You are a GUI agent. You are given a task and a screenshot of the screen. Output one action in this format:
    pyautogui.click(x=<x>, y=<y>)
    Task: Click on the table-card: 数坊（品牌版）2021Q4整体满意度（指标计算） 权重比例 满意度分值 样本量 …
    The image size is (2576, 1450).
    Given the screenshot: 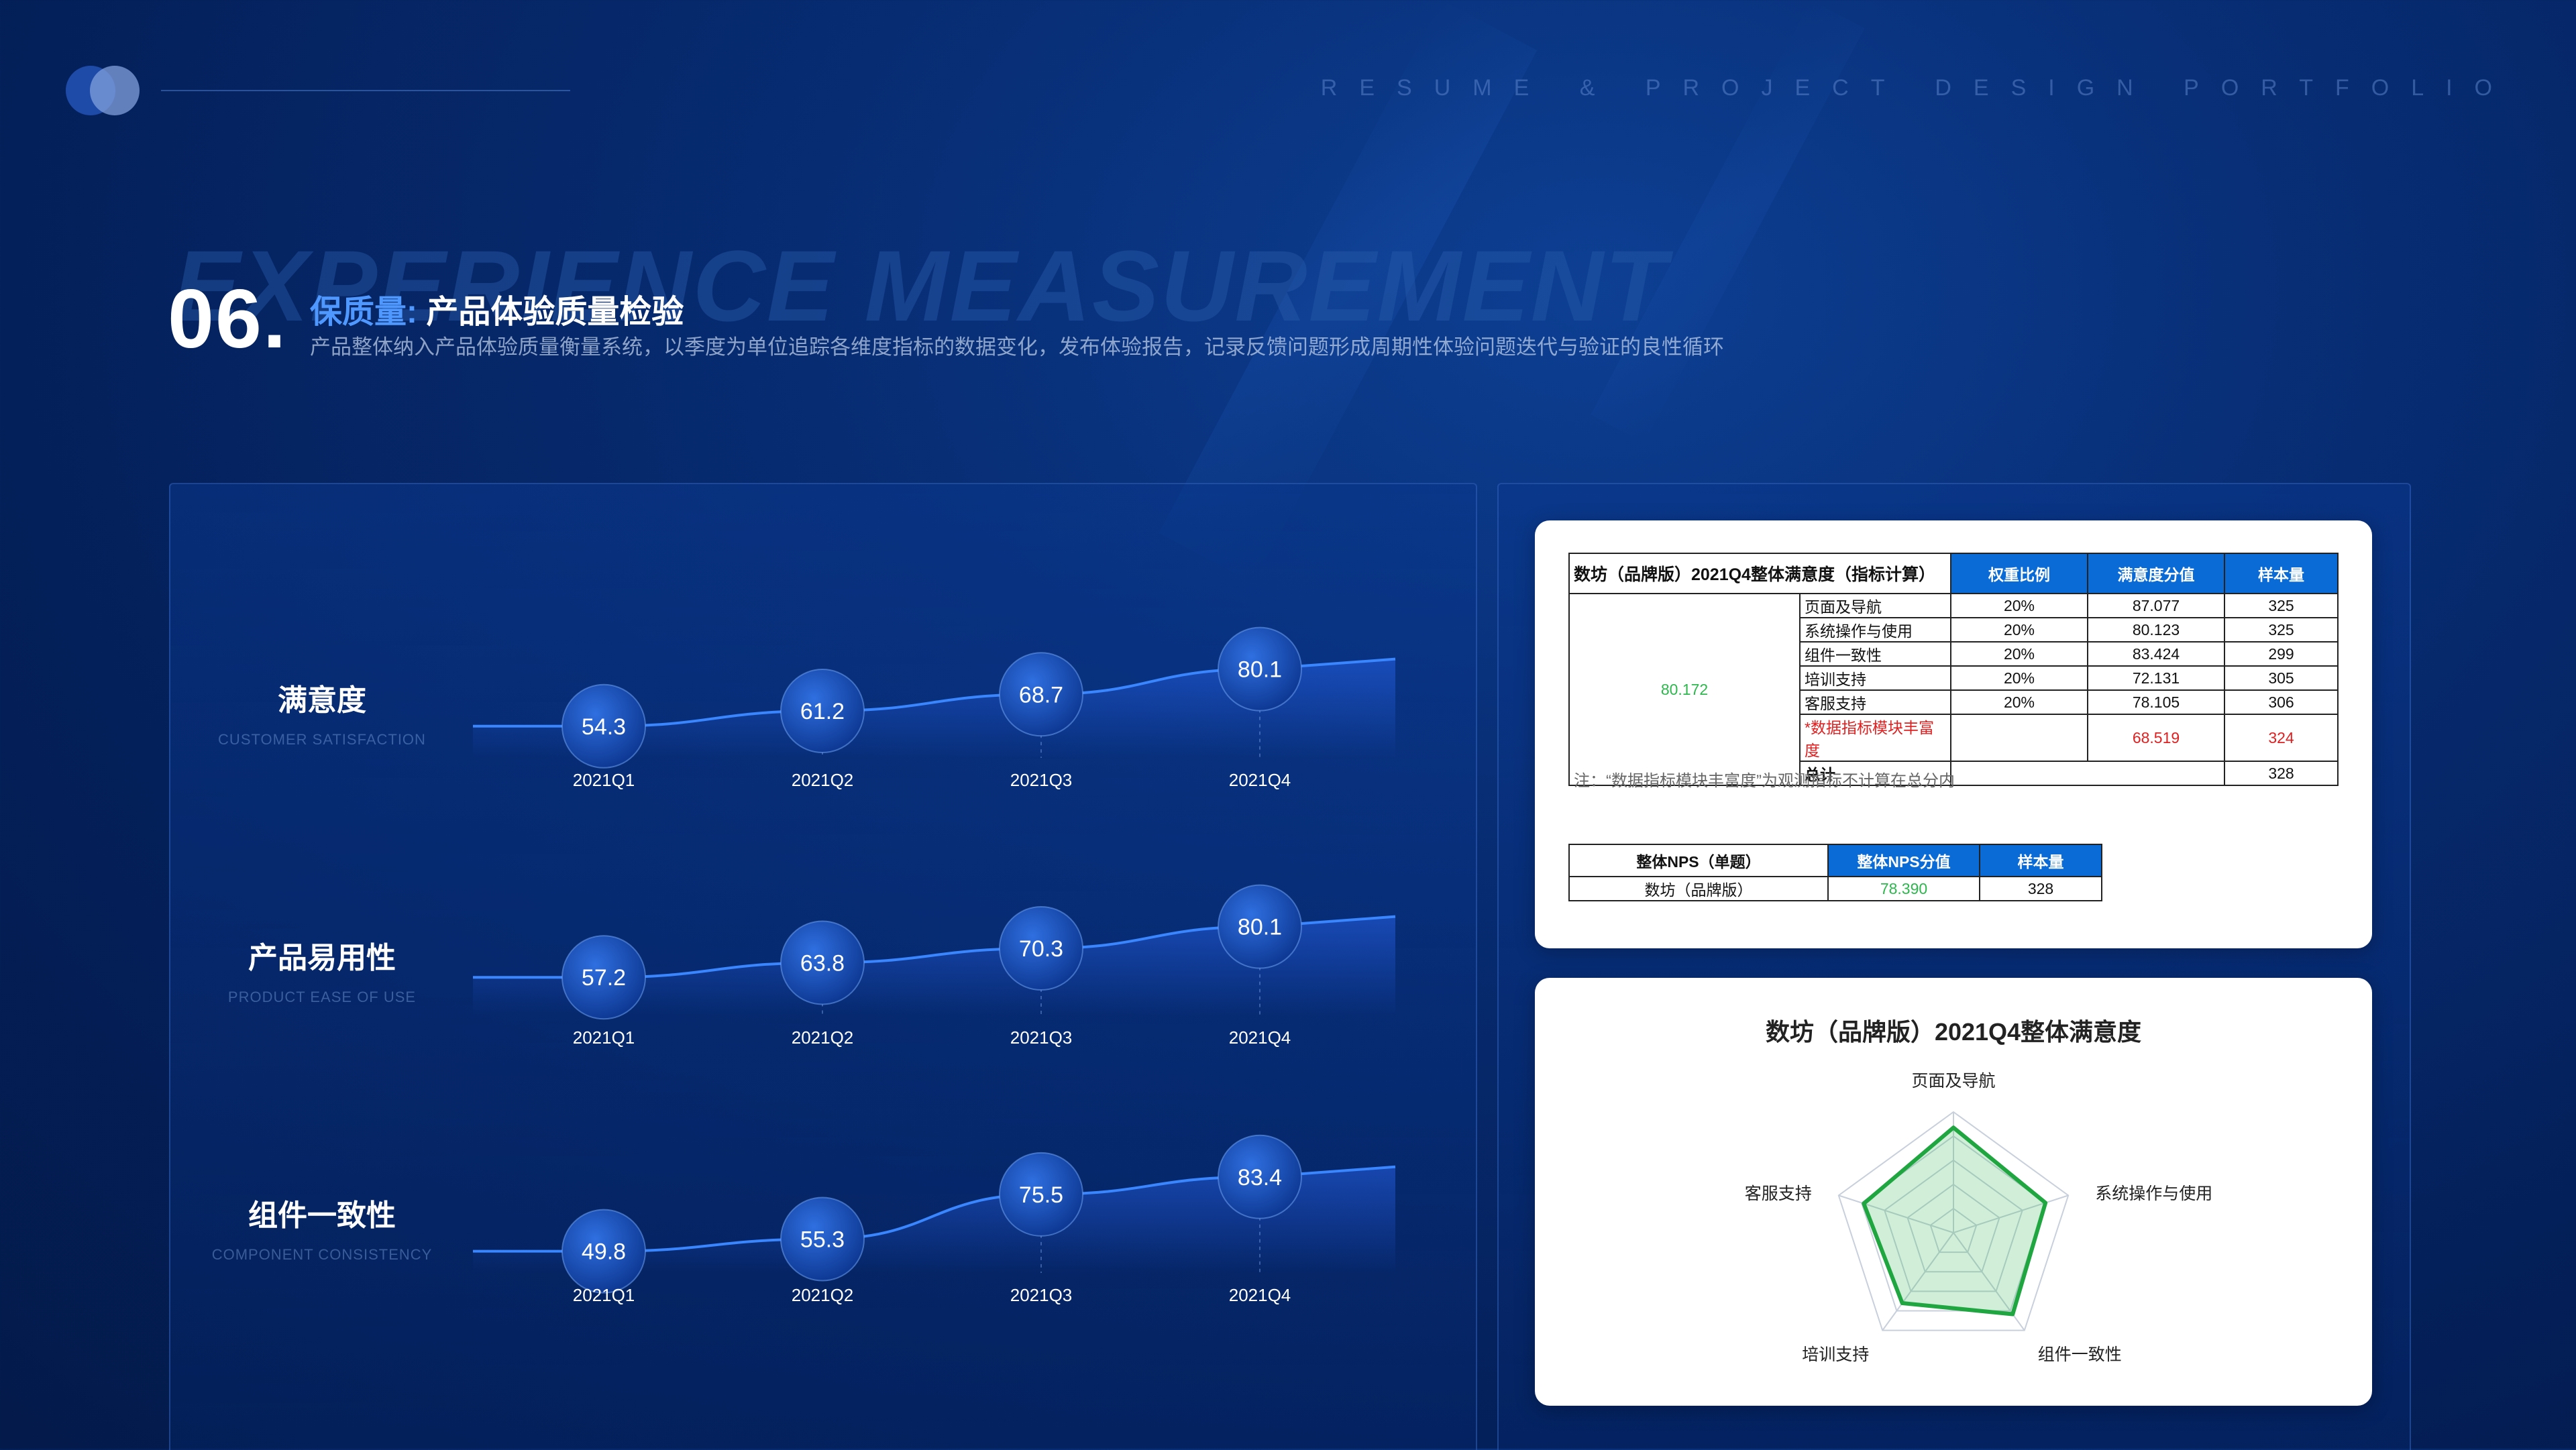 What is the action you would take?
    pyautogui.click(x=1953, y=734)
    